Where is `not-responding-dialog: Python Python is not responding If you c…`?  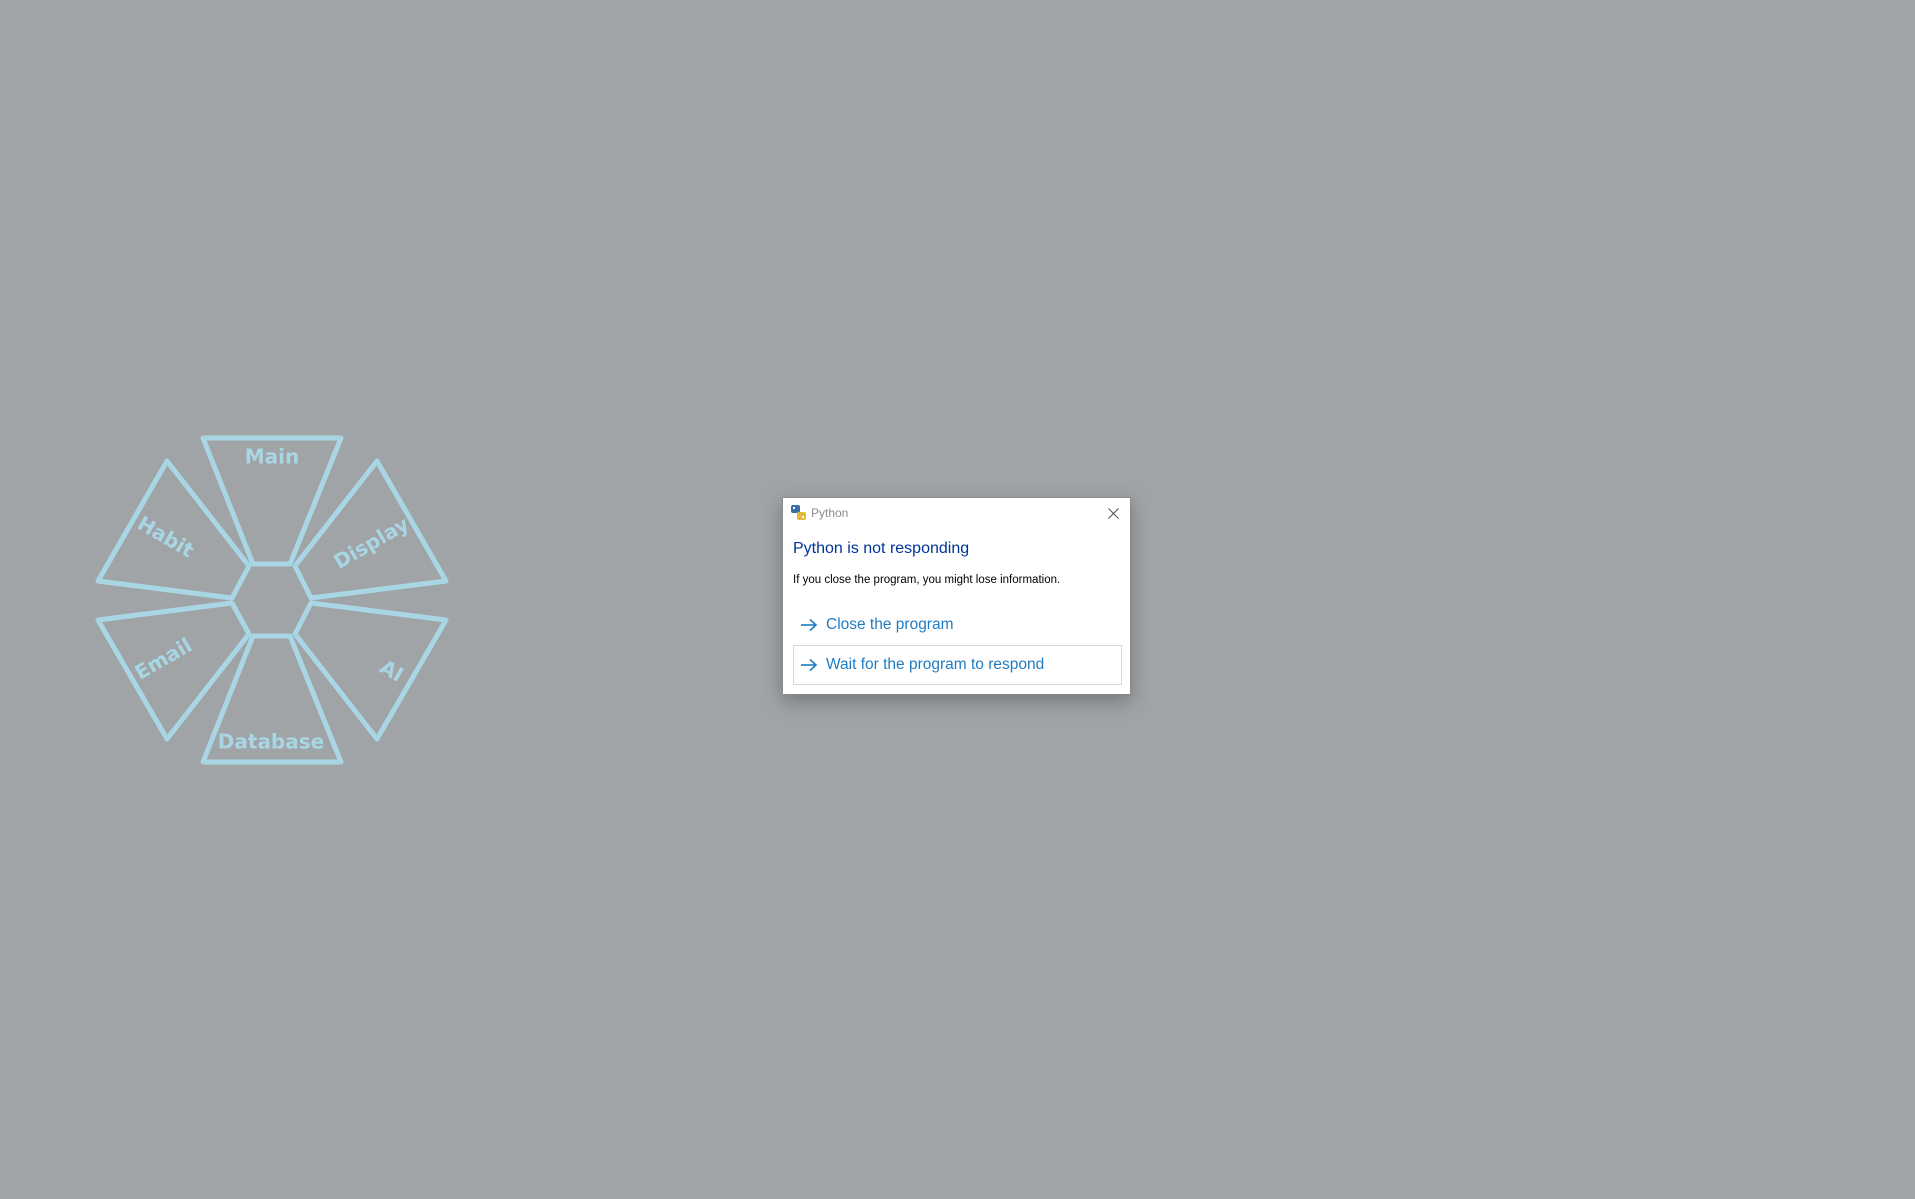 not-responding-dialog: Python Python is not responding If you c… is located at coordinates (956, 596).